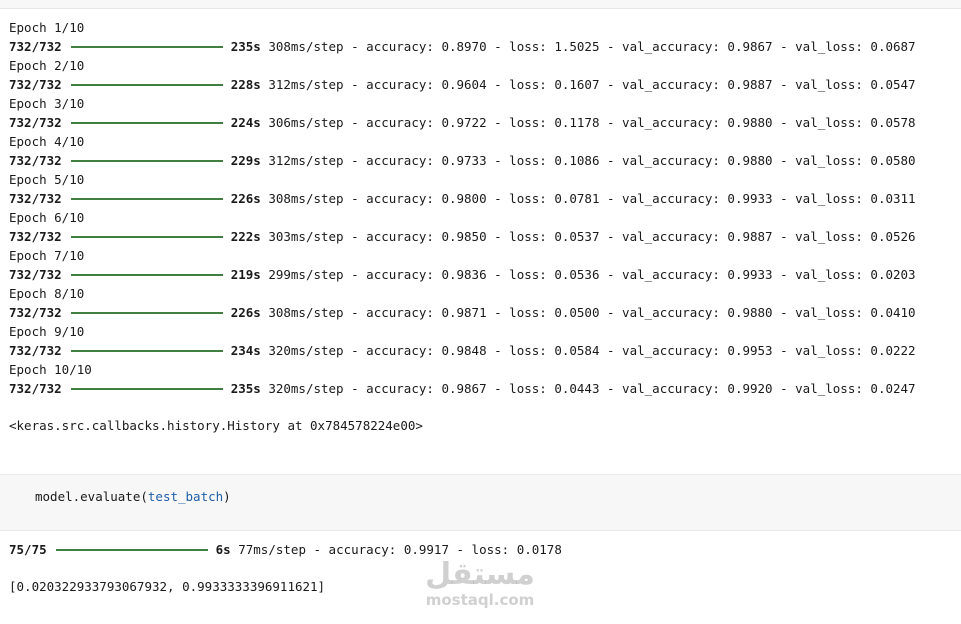 The width and height of the screenshot is (961, 624). What do you see at coordinates (893, 274) in the screenshot?
I see `epoch-val-loss: 0.0203` at bounding box center [893, 274].